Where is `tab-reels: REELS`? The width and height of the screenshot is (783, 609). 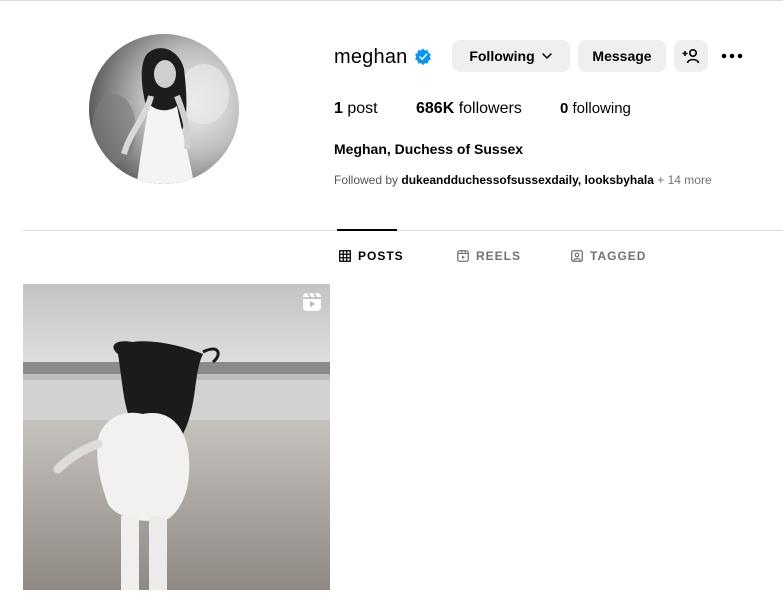 tab-reels: REELS is located at coordinates (489, 256).